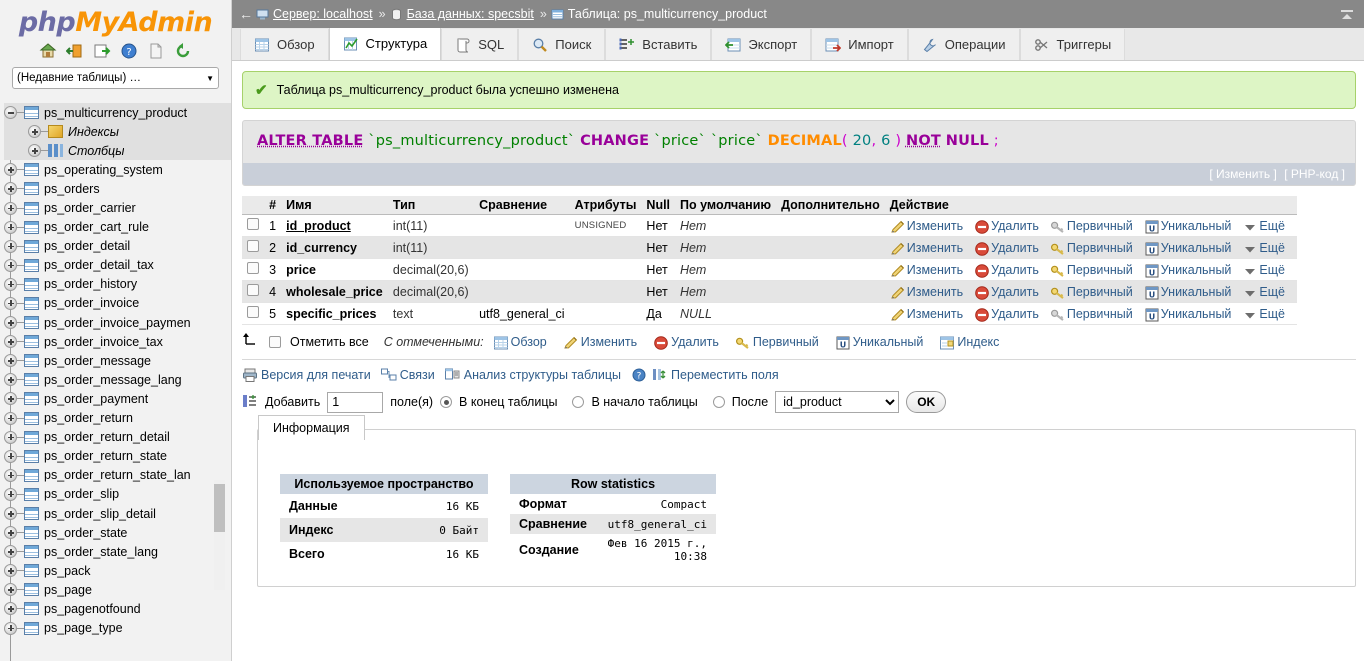  I want to click on tree-node-ps_order_slip: ps_order_slip, so click(117, 494).